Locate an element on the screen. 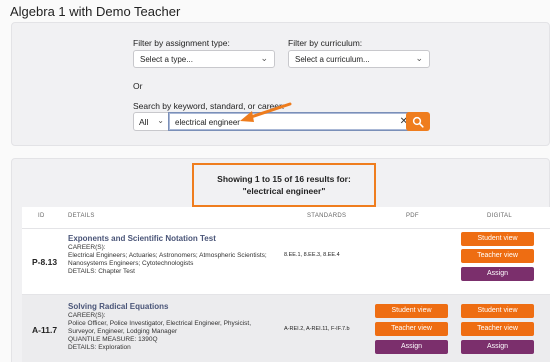 The height and width of the screenshot is (362, 550). or-label: Or is located at coordinates (138, 86).